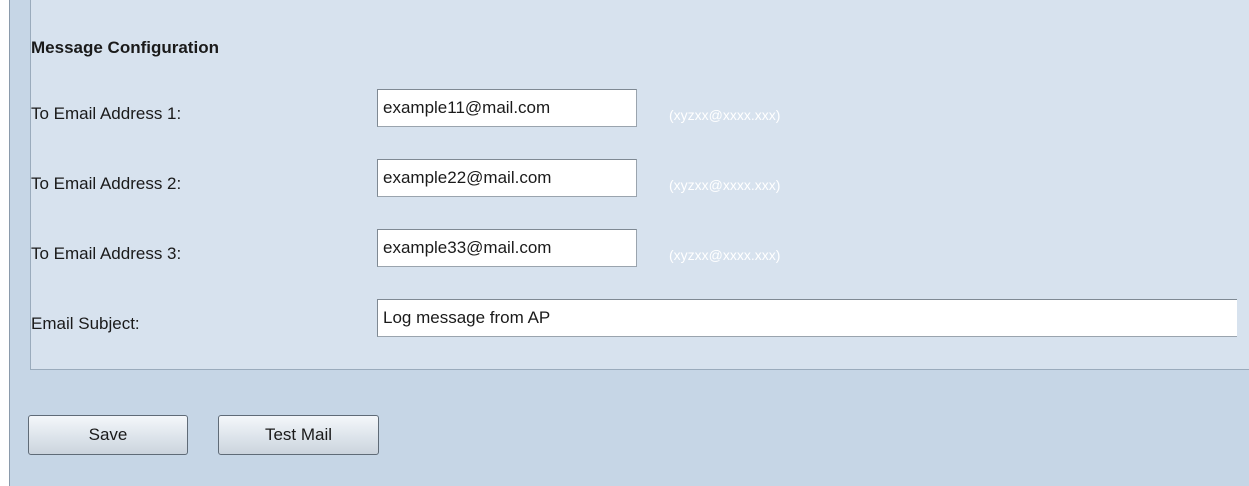 The width and height of the screenshot is (1249, 486). What do you see at coordinates (507, 178) in the screenshot?
I see `to-email-address-2-input` at bounding box center [507, 178].